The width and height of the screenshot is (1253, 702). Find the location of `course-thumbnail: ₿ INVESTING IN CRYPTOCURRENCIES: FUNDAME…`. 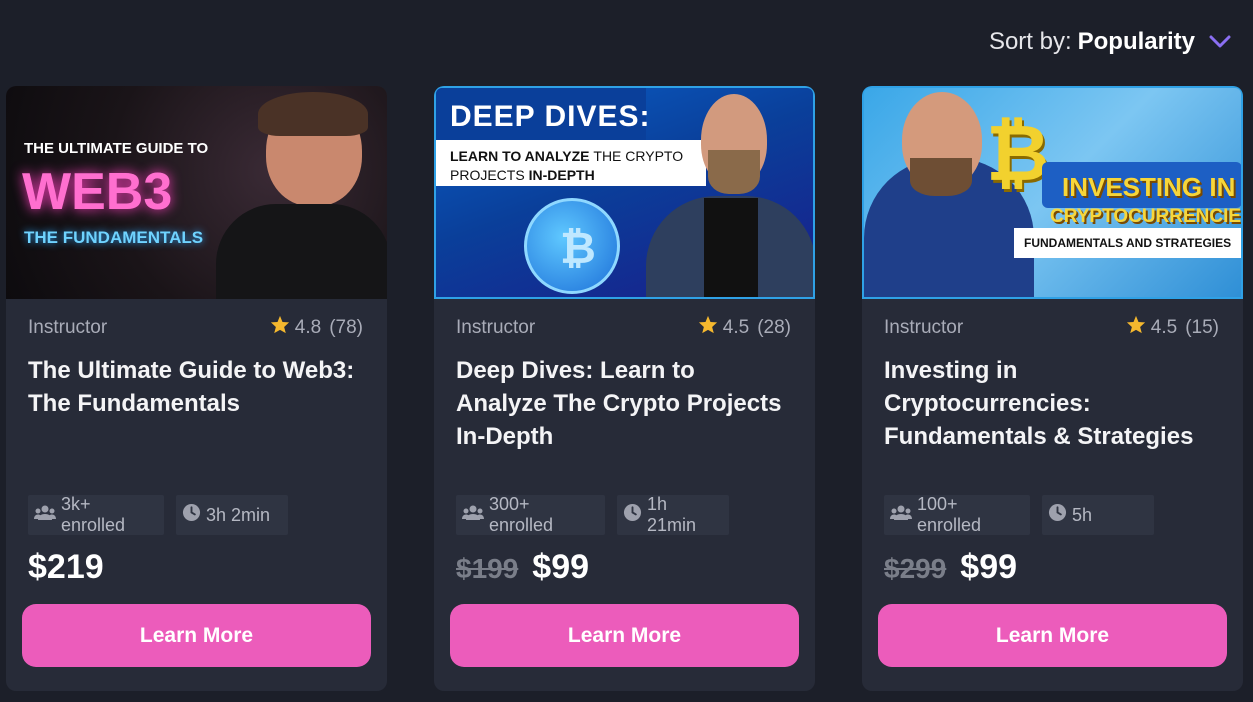

course-thumbnail: ₿ INVESTING IN CRYPTOCURRENCIES: FUNDAME… is located at coordinates (1052, 192).